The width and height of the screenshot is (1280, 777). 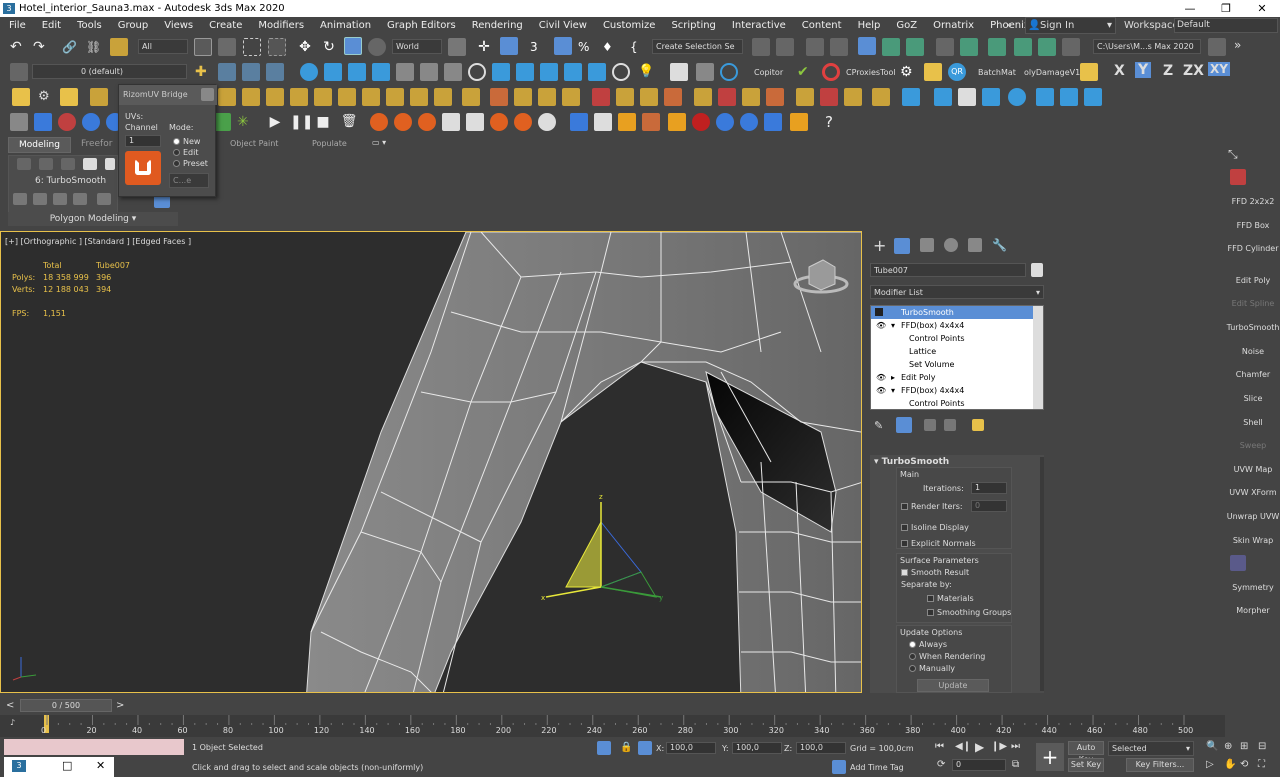 What do you see at coordinates (628, 584) in the screenshot?
I see `gizmo-xy-plane` at bounding box center [628, 584].